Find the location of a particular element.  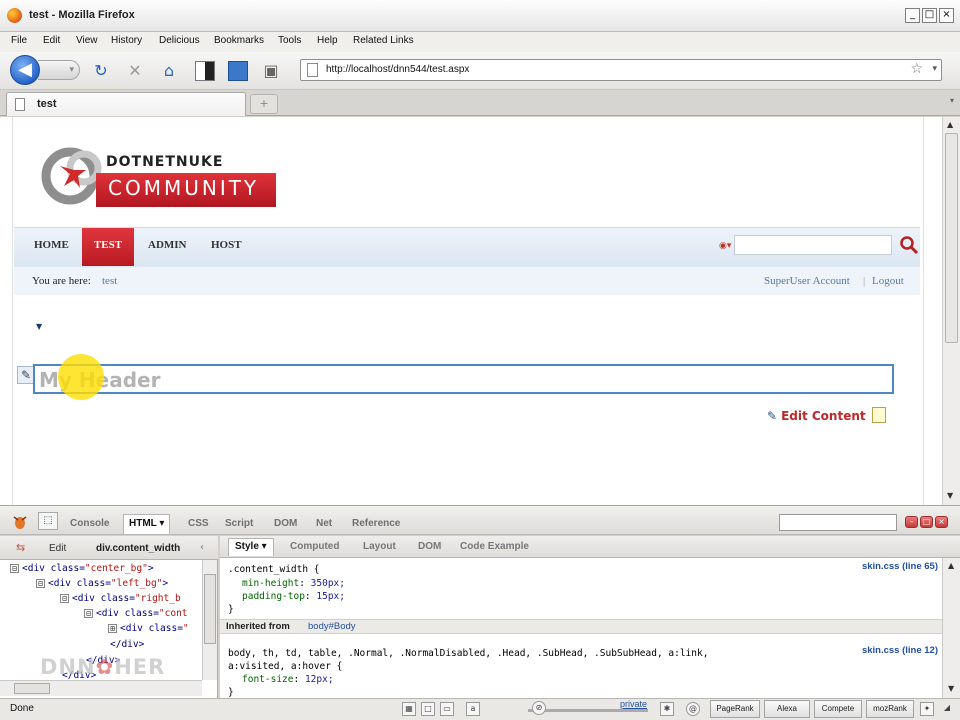

fb-side-tab-computed: Computed is located at coordinates (314, 546).